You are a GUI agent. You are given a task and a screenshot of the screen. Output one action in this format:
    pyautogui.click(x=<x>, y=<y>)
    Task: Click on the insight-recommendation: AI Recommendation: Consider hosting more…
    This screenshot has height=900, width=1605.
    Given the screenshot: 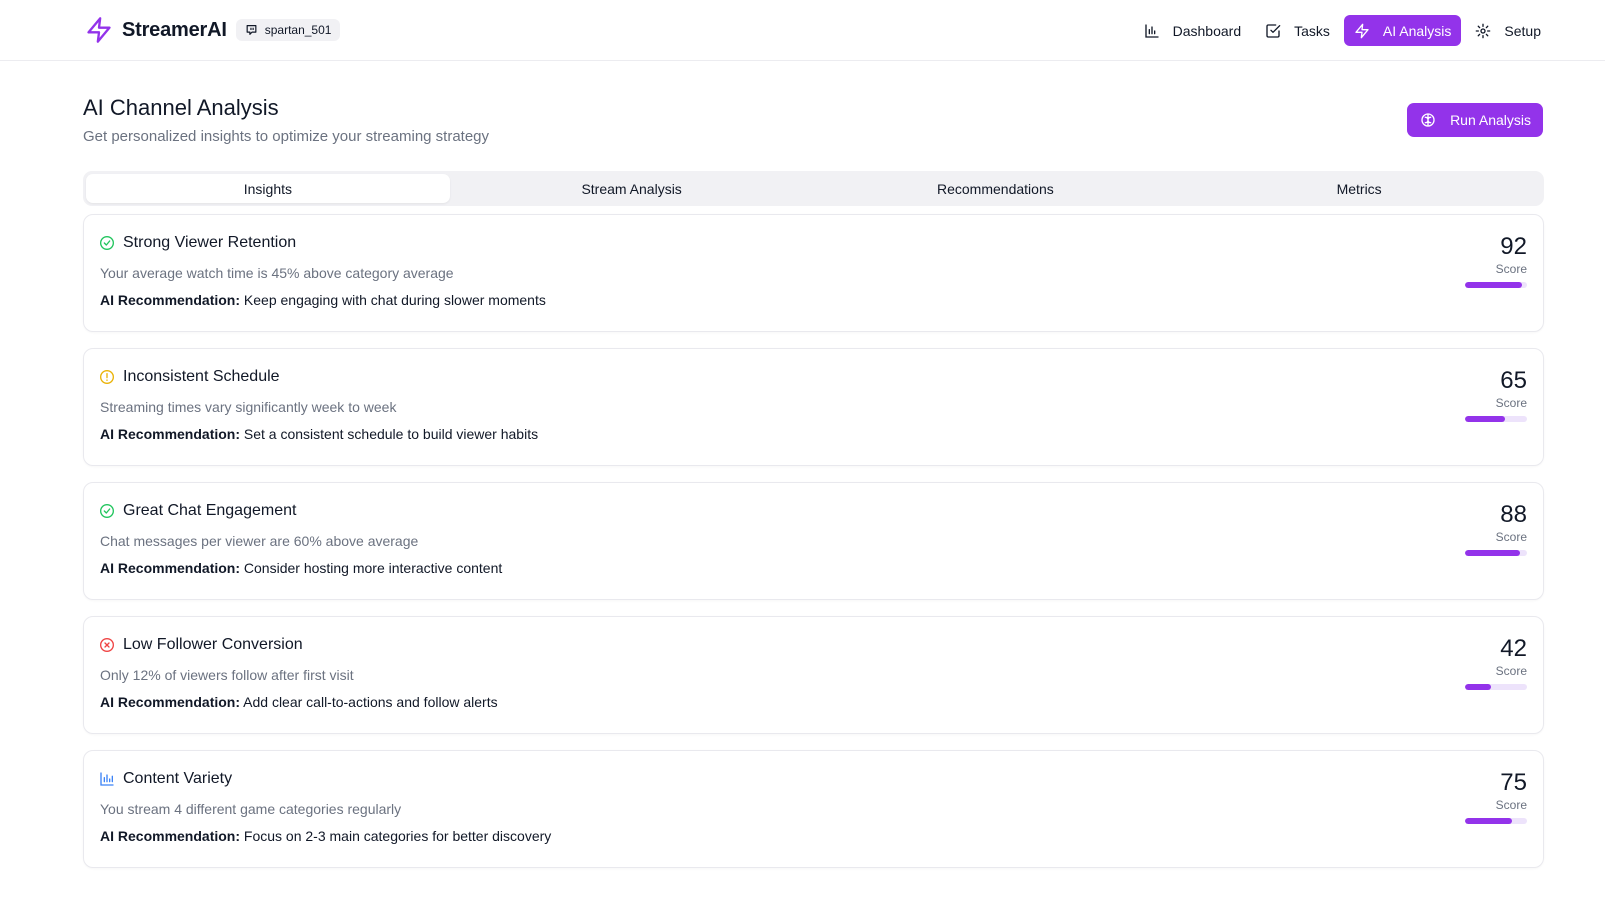 What is the action you would take?
    pyautogui.click(x=301, y=568)
    